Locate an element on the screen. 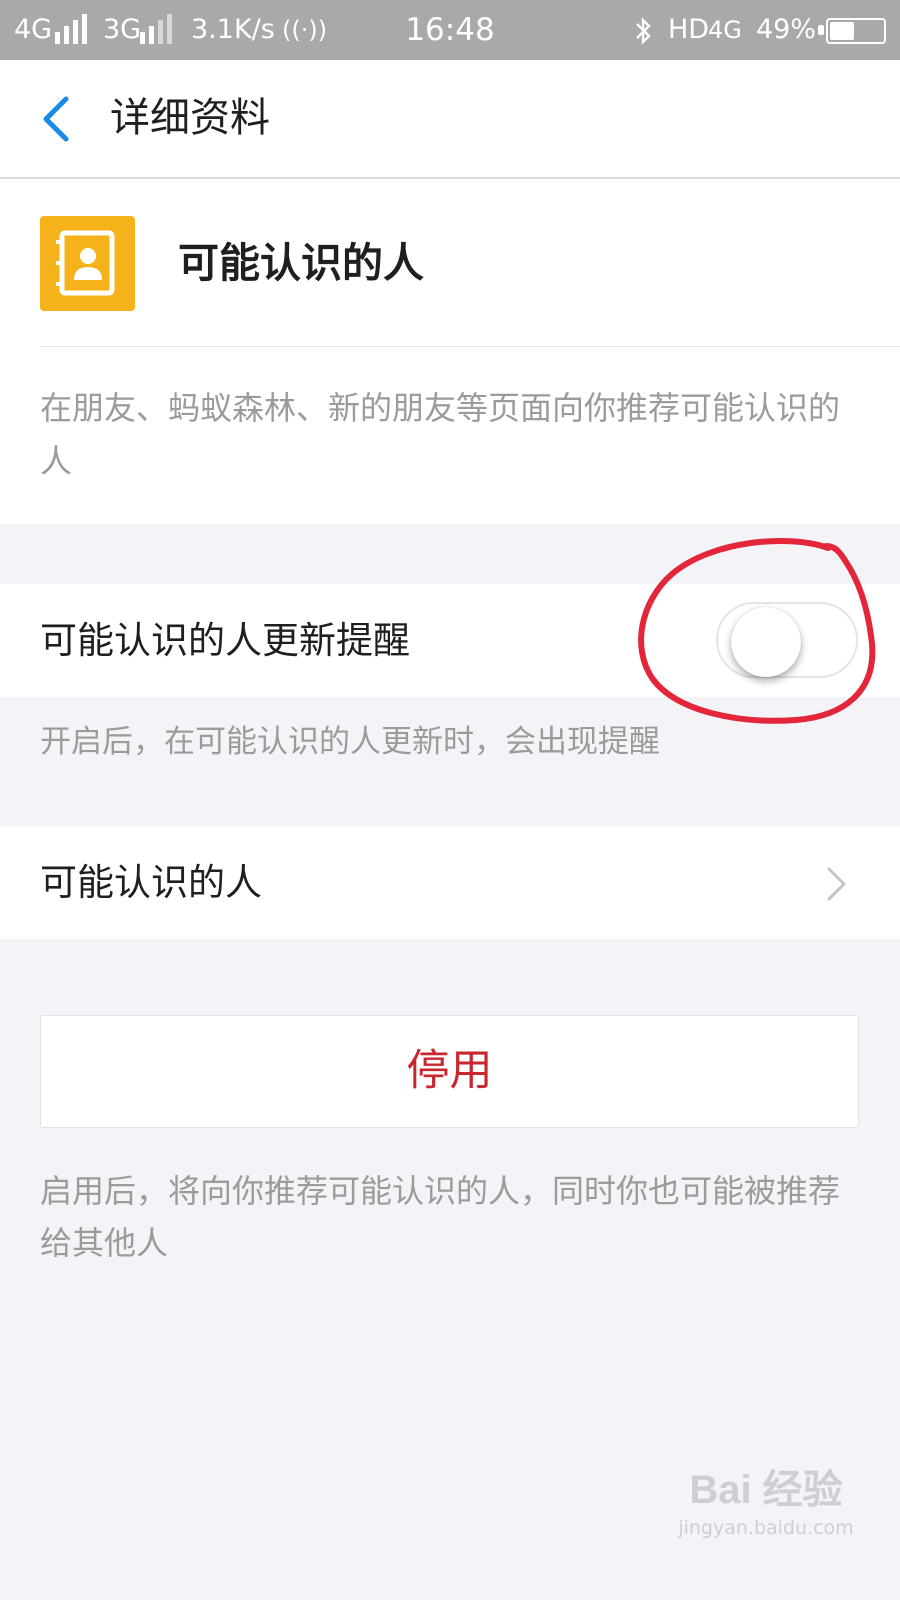 Image resolution: width=900 pixels, height=1600 pixels. watermark: Bai 经验 jingyan.baidu.com is located at coordinates (766, 1503).